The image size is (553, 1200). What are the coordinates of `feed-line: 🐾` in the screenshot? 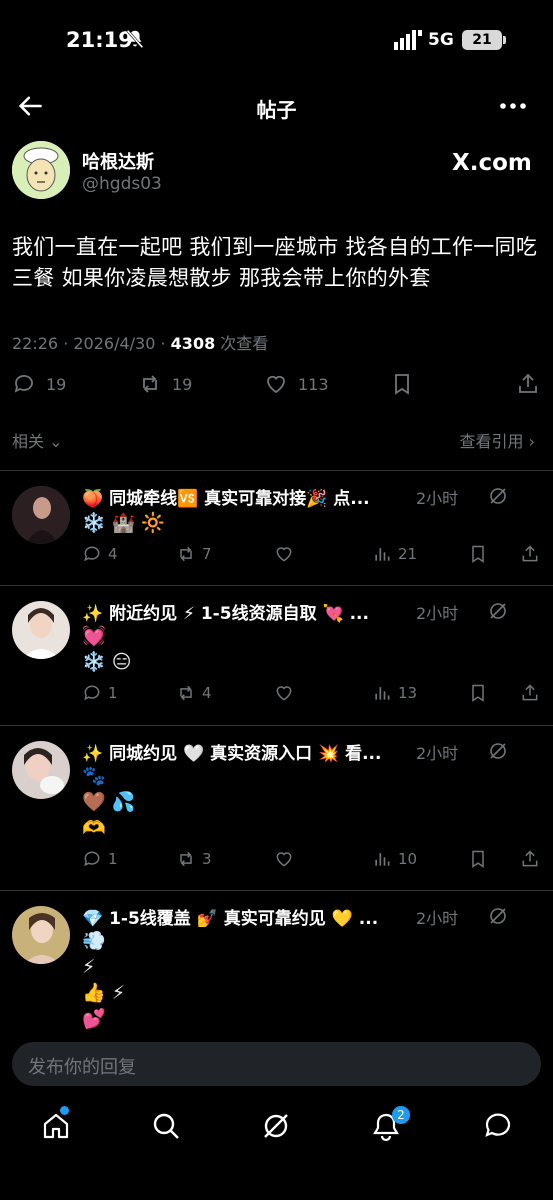 It's located at (94, 776).